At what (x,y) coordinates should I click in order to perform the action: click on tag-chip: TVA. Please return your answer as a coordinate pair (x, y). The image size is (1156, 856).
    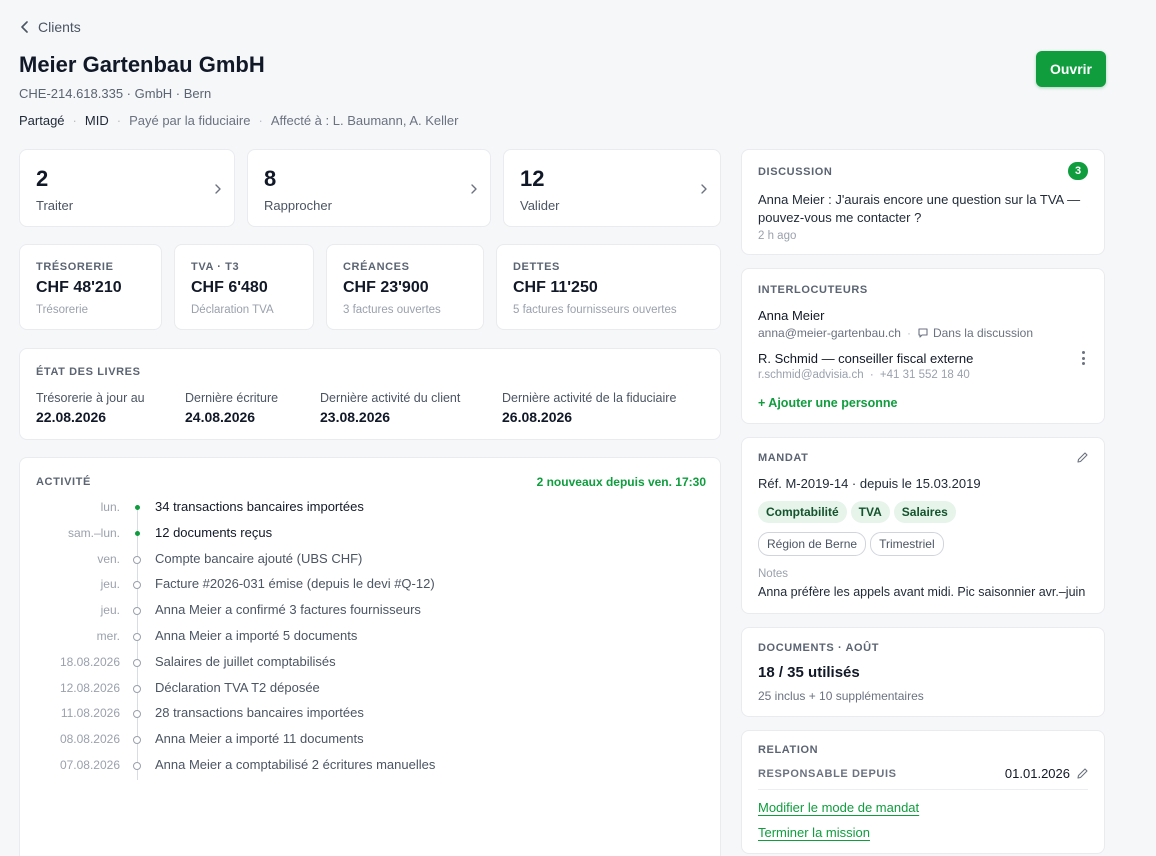
    Looking at the image, I should click on (870, 512).